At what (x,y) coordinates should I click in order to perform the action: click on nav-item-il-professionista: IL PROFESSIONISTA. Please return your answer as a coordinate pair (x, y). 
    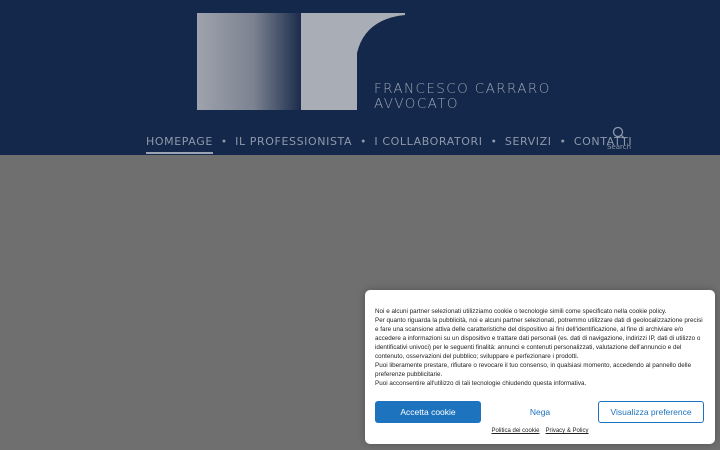
    Looking at the image, I should click on (293, 141).